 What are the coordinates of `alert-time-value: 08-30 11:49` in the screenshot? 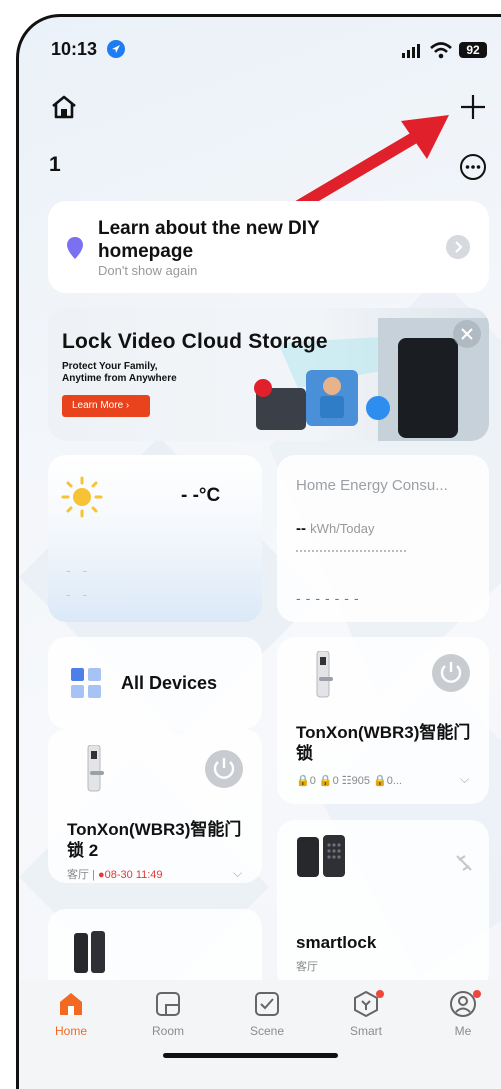 It's located at (133, 875).